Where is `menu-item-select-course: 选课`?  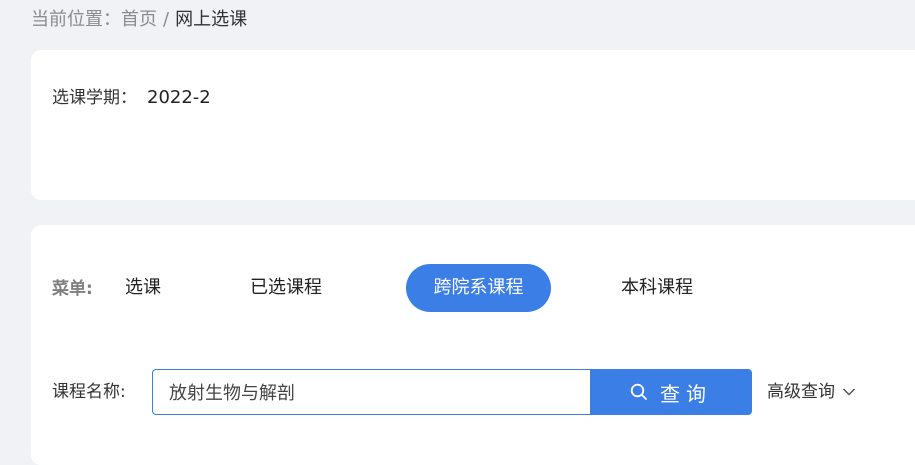 menu-item-select-course: 选课 is located at coordinates (143, 288).